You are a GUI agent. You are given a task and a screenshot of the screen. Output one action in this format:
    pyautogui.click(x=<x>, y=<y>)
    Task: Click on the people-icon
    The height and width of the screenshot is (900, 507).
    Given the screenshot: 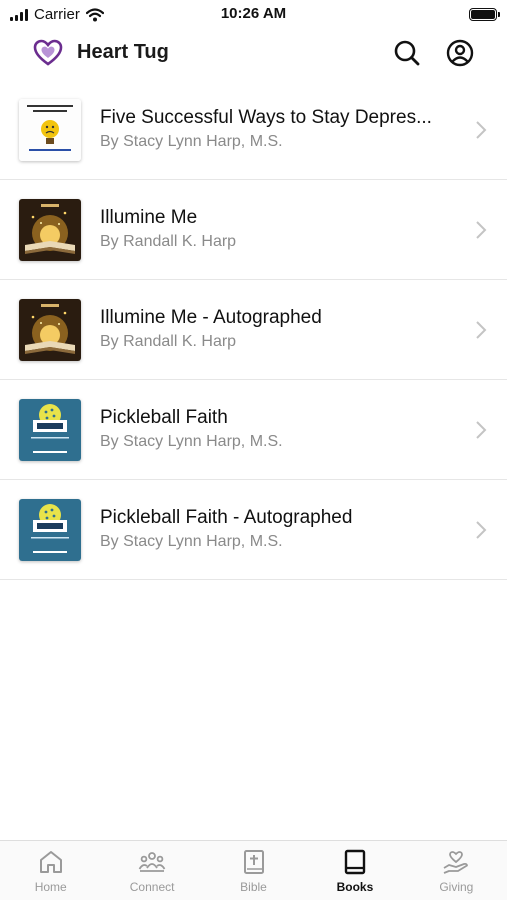 What is the action you would take?
    pyautogui.click(x=152, y=862)
    